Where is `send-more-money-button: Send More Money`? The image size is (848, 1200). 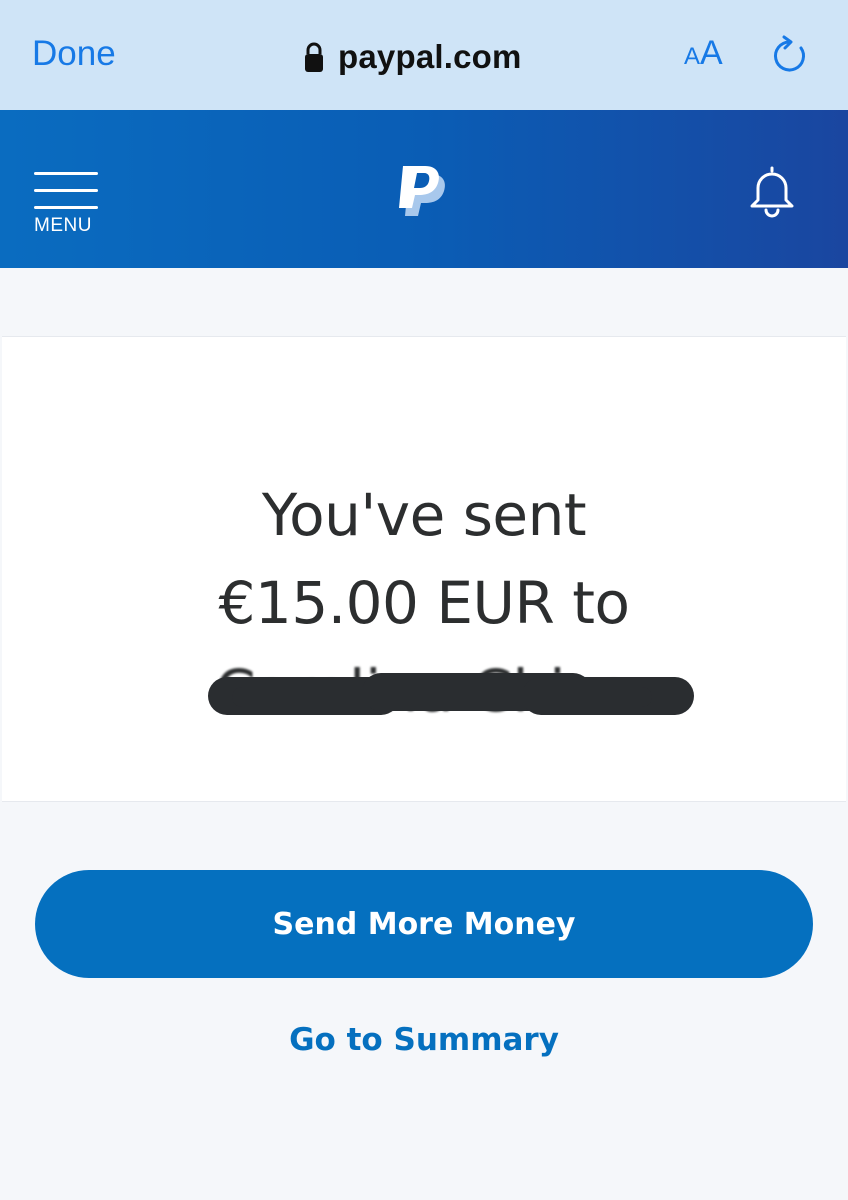 send-more-money-button: Send More Money is located at coordinates (424, 924).